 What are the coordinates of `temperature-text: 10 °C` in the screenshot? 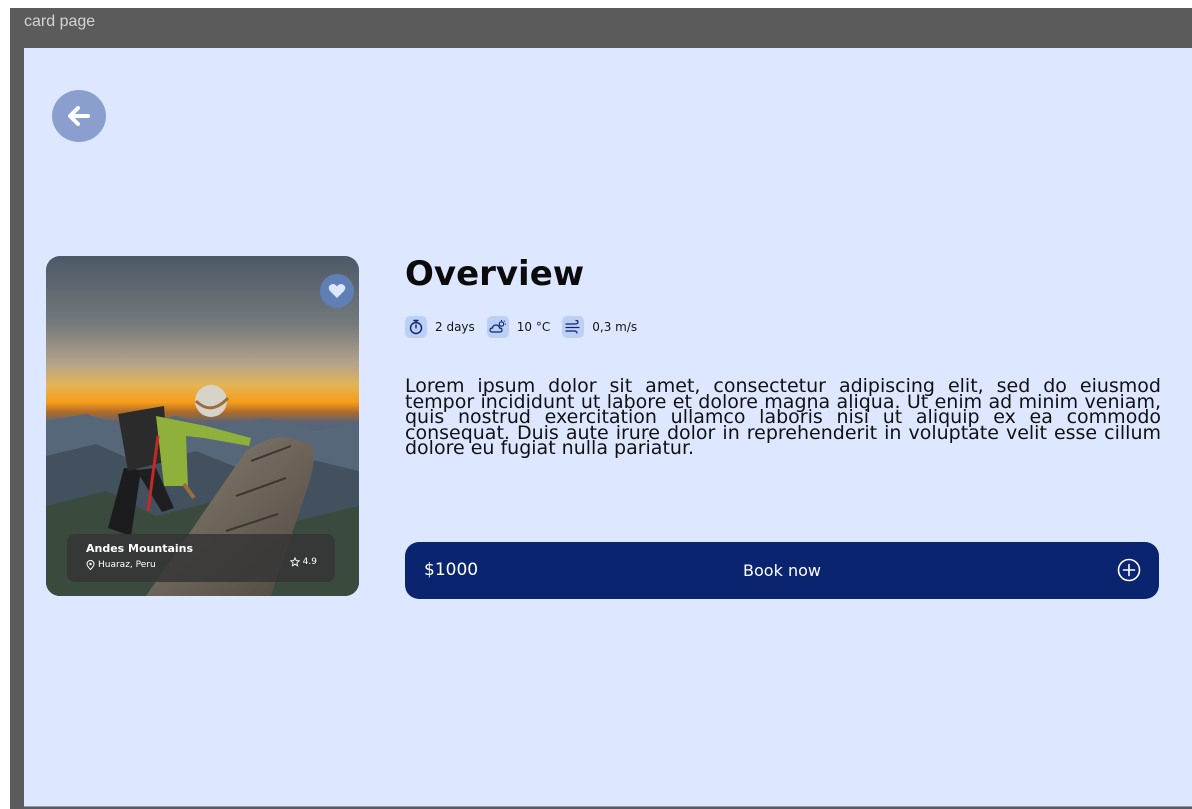 It's located at (533, 327).